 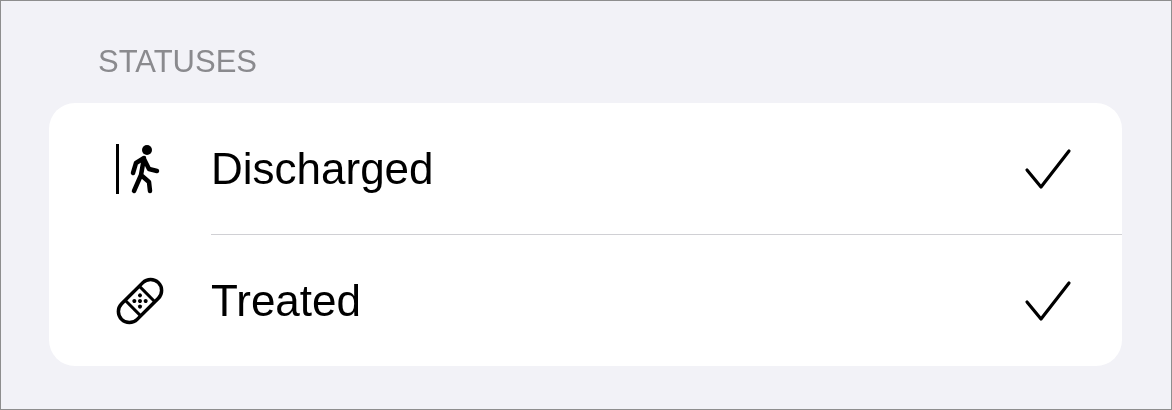 What do you see at coordinates (286, 300) in the screenshot?
I see `status-label: Treated` at bounding box center [286, 300].